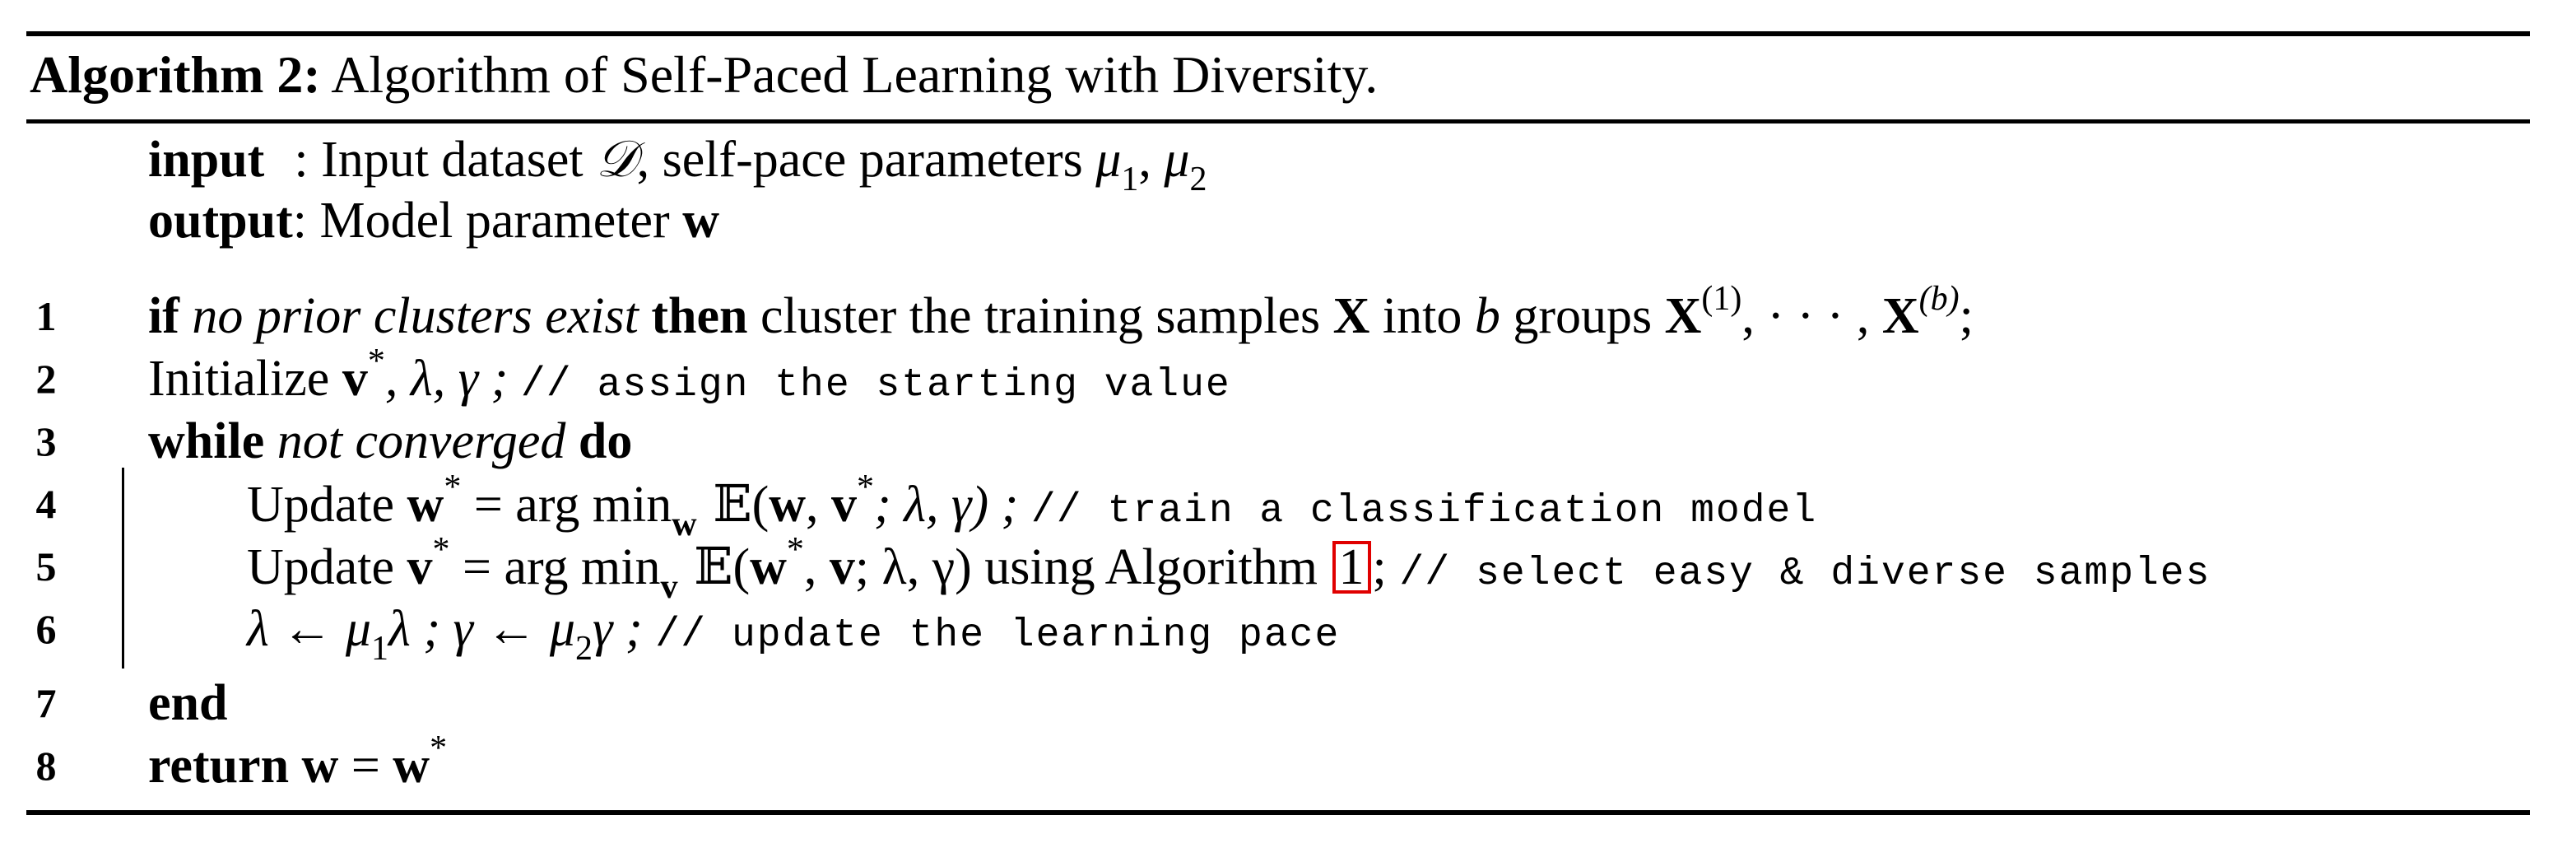 The width and height of the screenshot is (2576, 848). Describe the element at coordinates (365, 766) in the screenshot. I see `equals: =` at that location.